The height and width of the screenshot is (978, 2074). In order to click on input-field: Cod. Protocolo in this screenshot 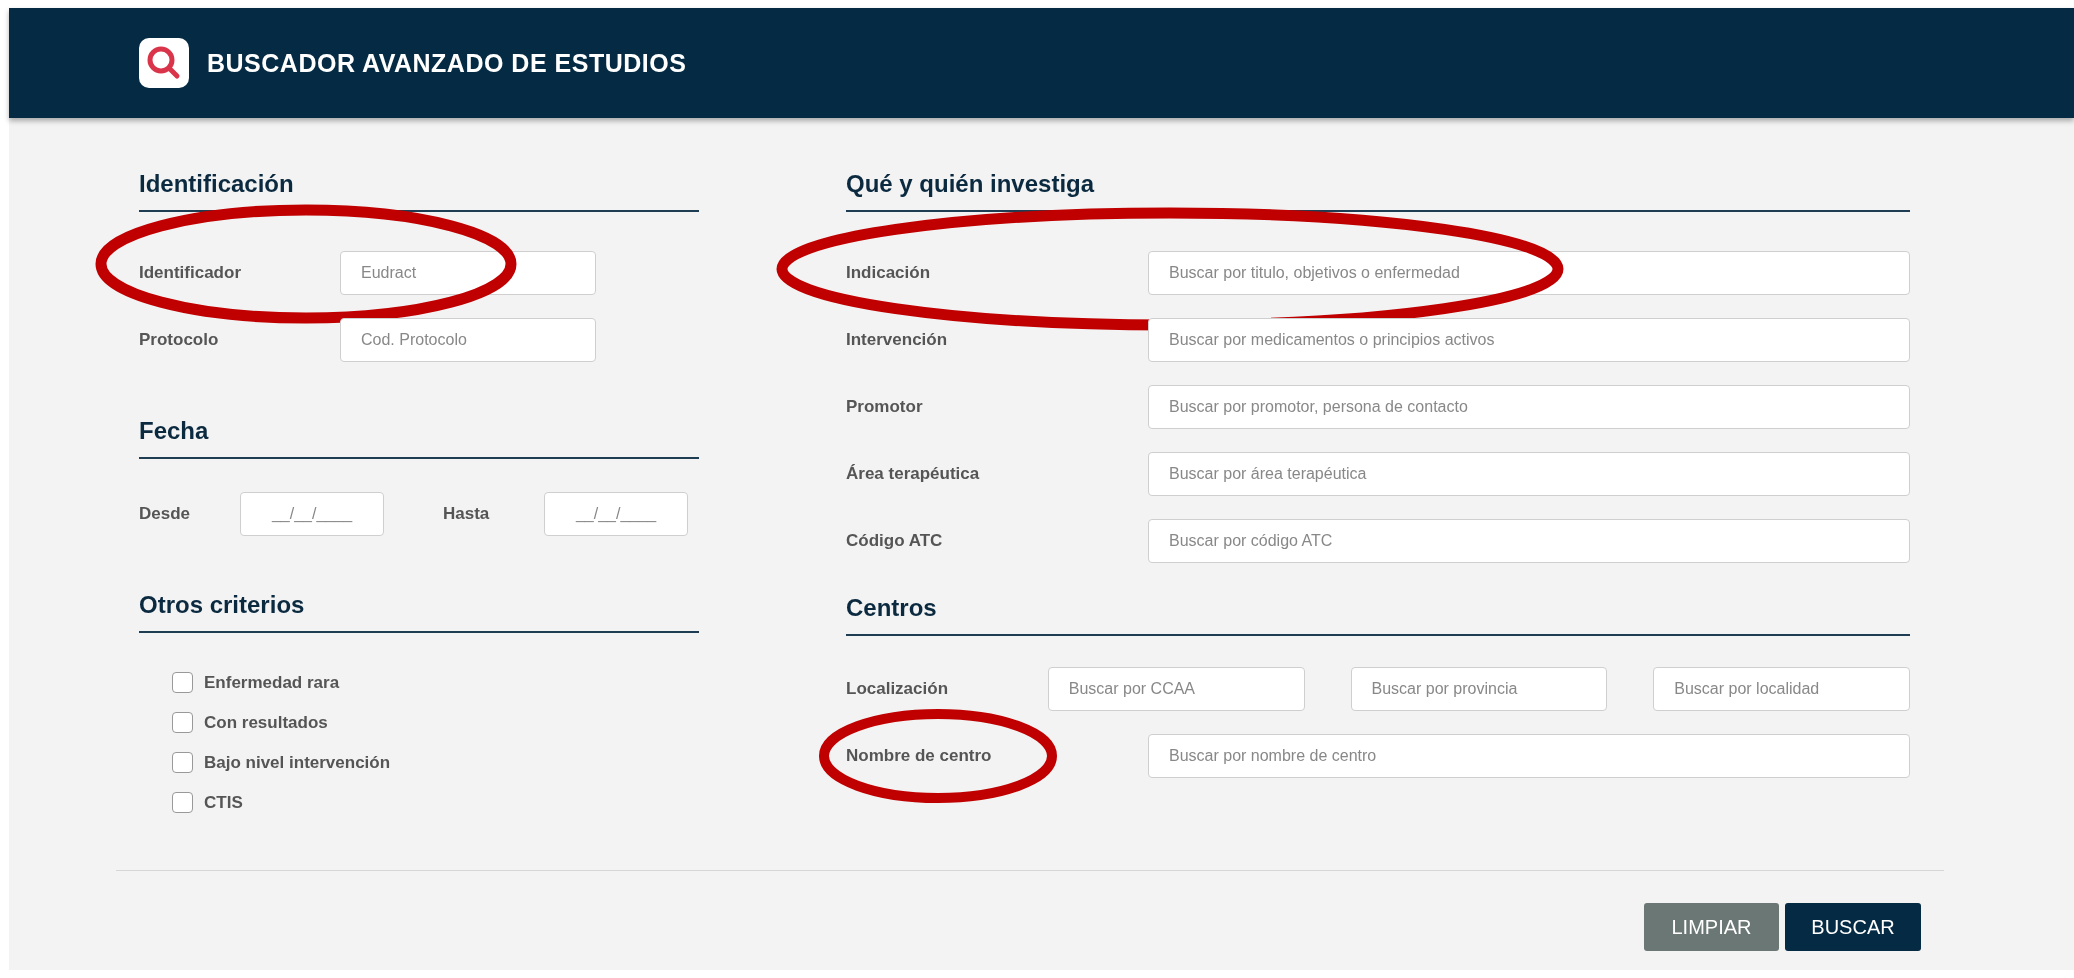, I will do `click(468, 340)`.